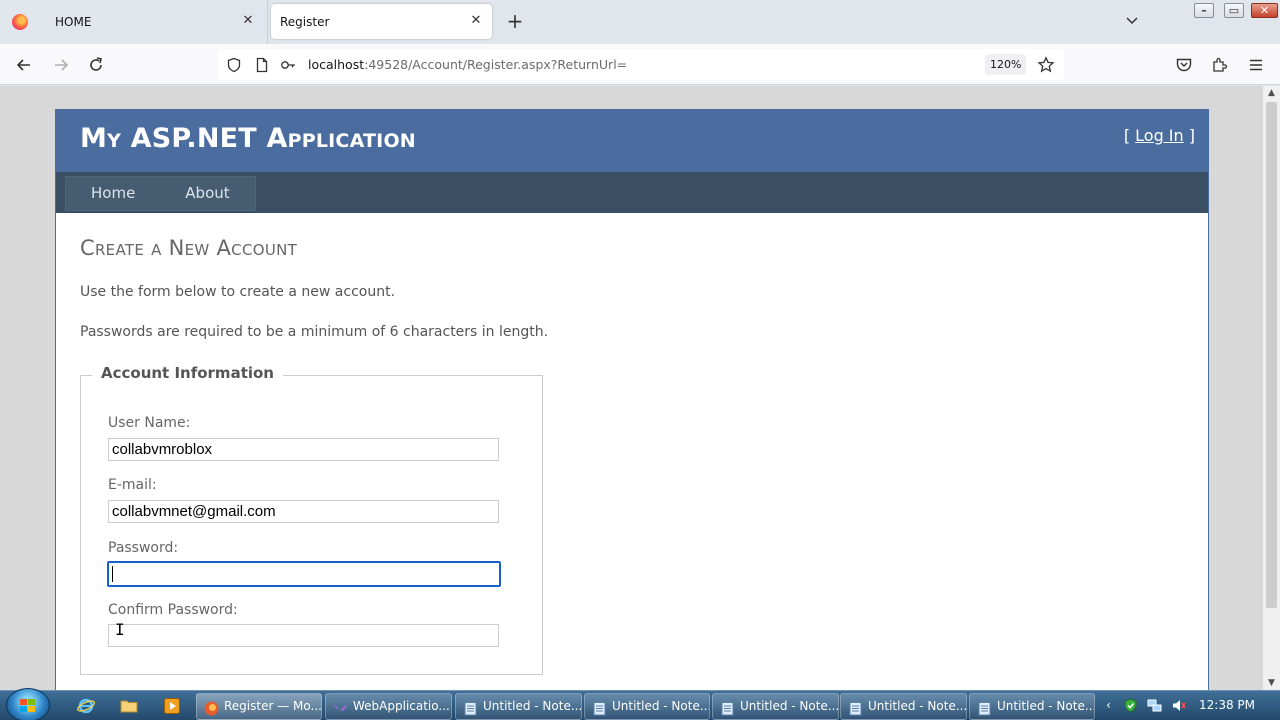 This screenshot has height=720, width=1280. What do you see at coordinates (20, 22) in the screenshot?
I see `firefox-favicon-icon` at bounding box center [20, 22].